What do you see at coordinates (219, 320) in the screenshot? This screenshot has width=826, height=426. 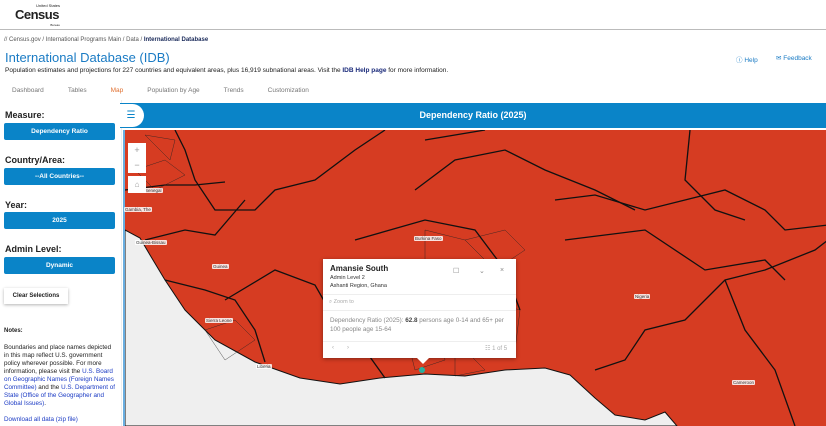 I see `map-label-sierra-leone: Sierra Leone` at bounding box center [219, 320].